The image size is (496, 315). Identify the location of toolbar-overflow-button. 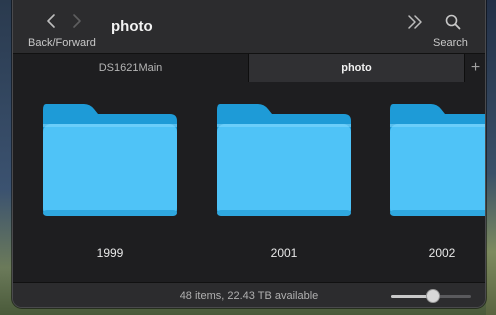
(415, 22).